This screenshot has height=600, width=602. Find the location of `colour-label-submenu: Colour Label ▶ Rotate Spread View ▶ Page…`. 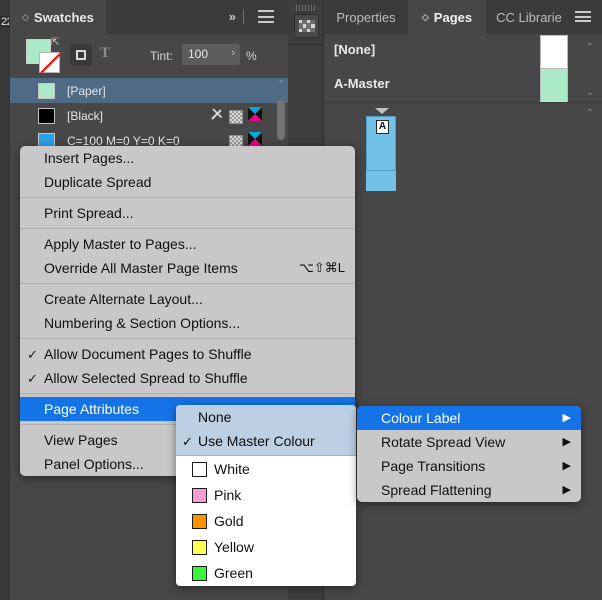

colour-label-submenu: Colour Label ▶ Rotate Spread View ▶ Page… is located at coordinates (469, 454).